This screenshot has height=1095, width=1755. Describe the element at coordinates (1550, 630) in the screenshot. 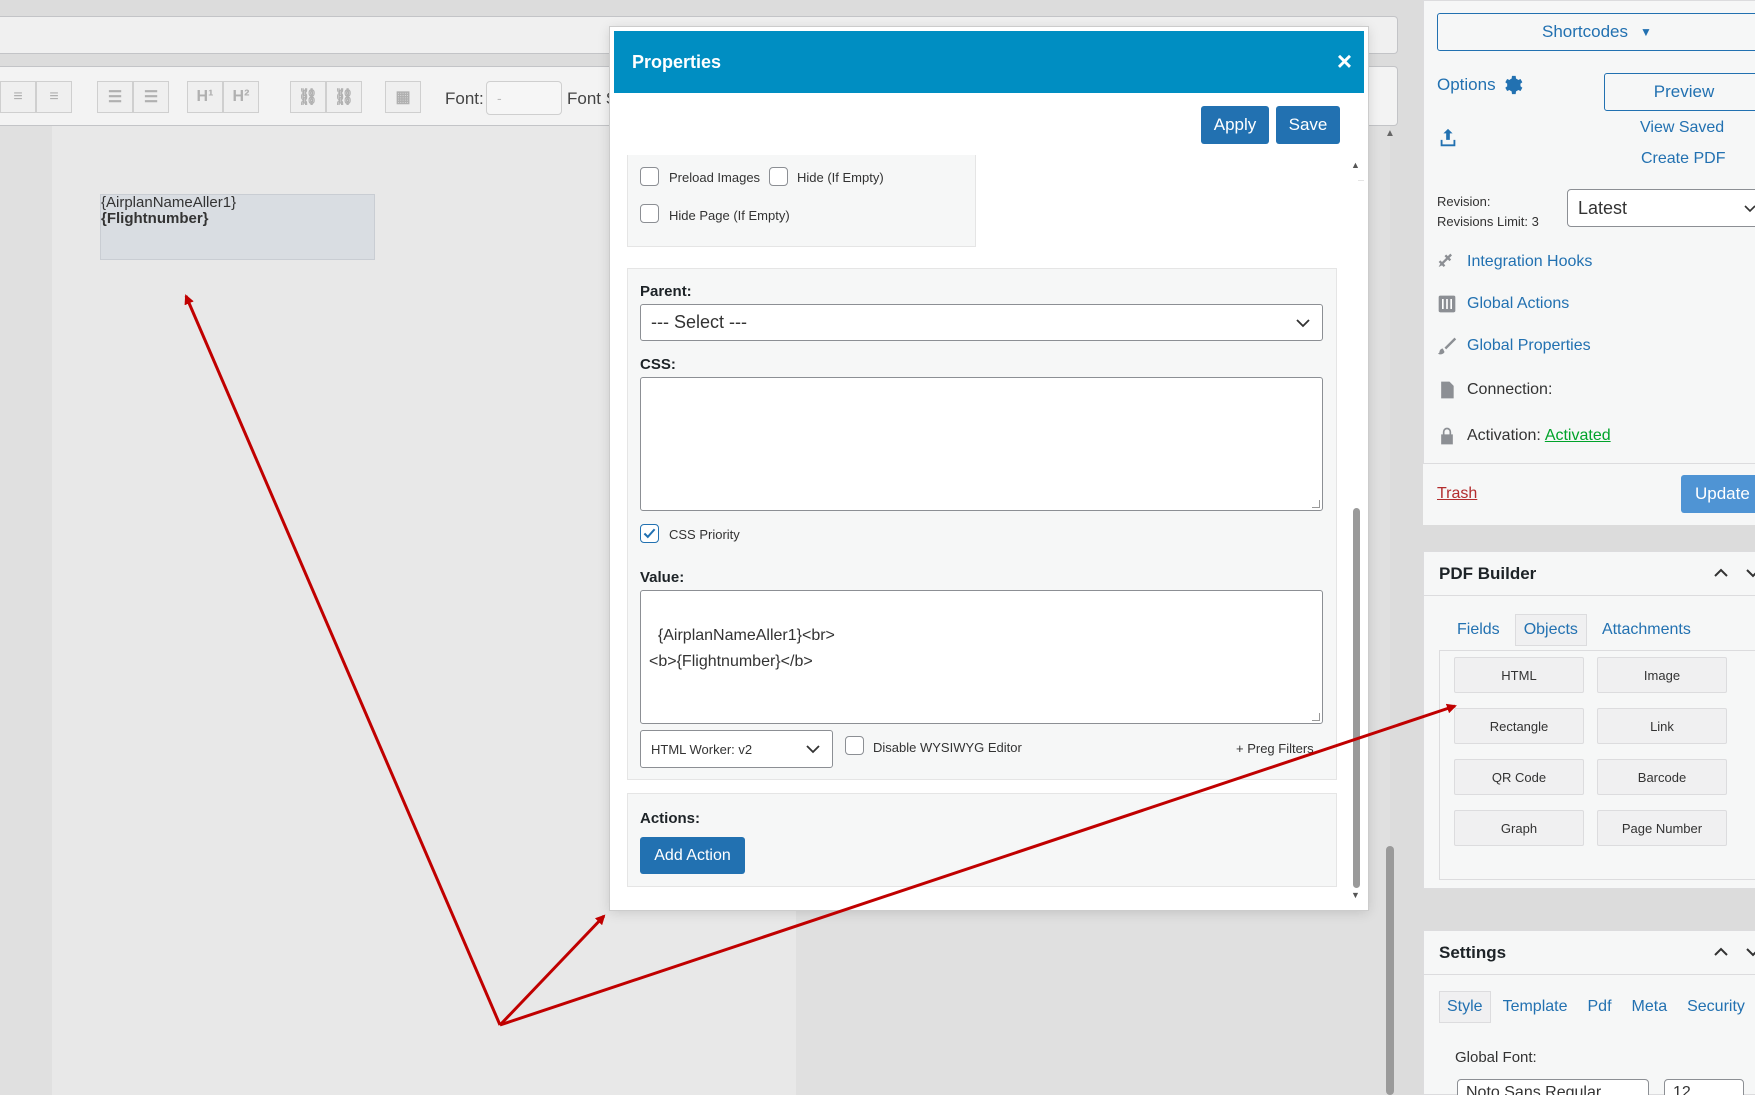

I see `tab-objects: Objects` at that location.